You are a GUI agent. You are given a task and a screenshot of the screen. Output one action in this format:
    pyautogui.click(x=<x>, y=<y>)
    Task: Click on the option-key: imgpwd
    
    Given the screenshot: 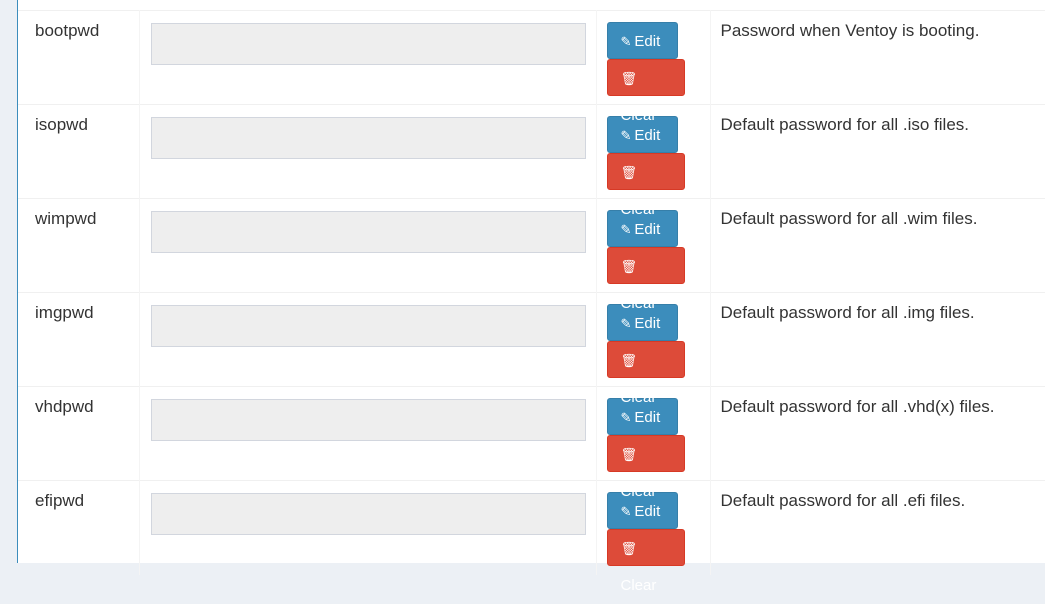 What is the action you would take?
    pyautogui.click(x=79, y=339)
    